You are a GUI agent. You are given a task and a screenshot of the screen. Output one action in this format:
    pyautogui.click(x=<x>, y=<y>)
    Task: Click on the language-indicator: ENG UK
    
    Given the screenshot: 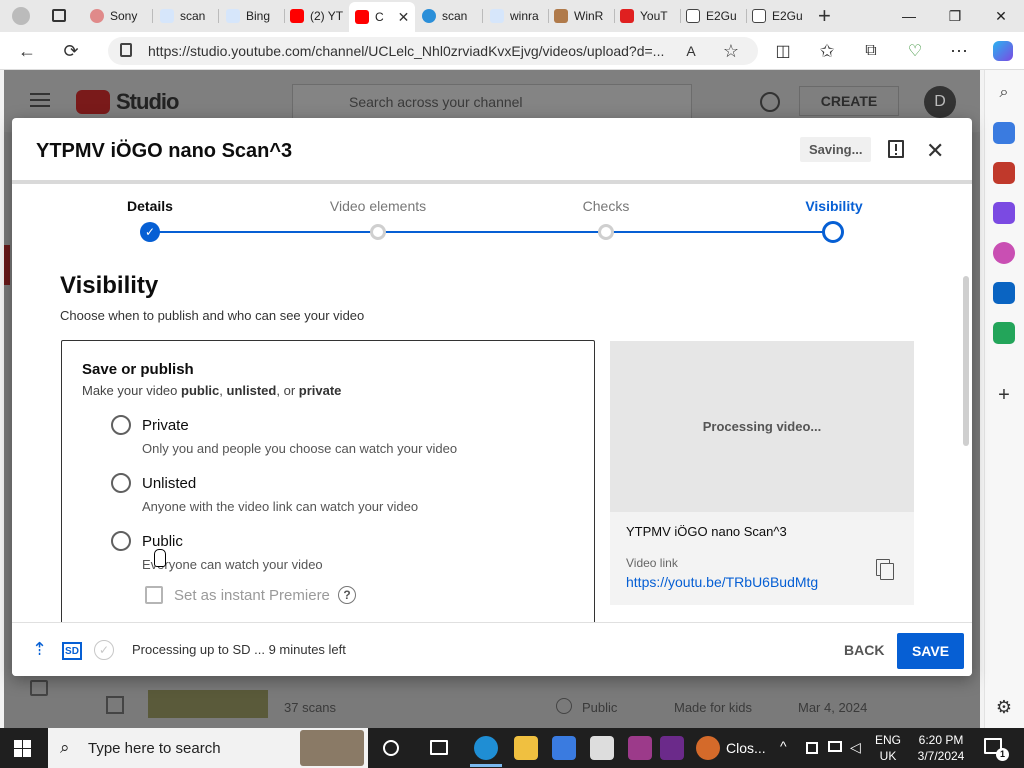 What is the action you would take?
    pyautogui.click(x=888, y=748)
    